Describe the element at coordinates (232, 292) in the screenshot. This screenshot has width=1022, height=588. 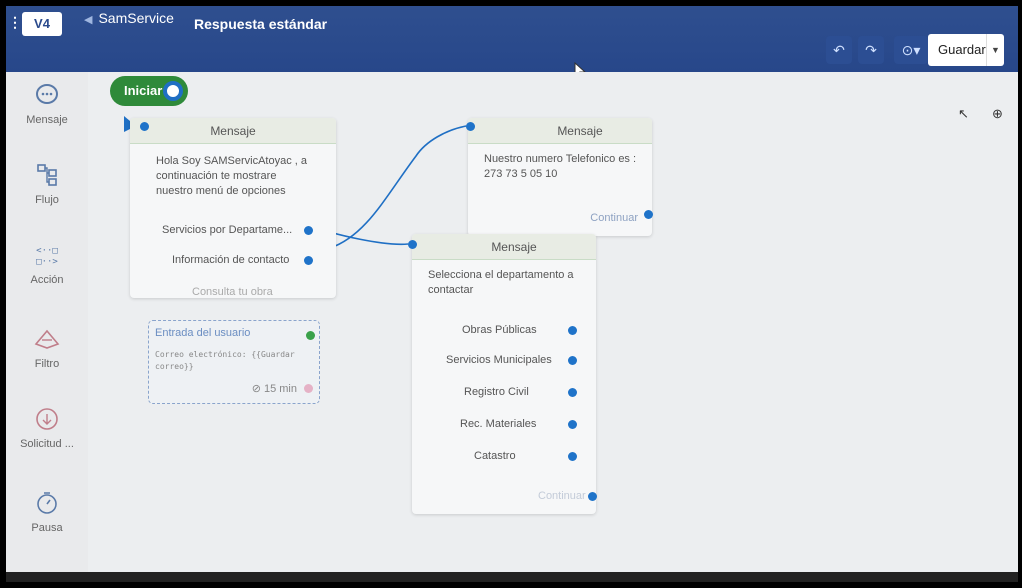
I see `option-label: Consulta tu obra` at that location.